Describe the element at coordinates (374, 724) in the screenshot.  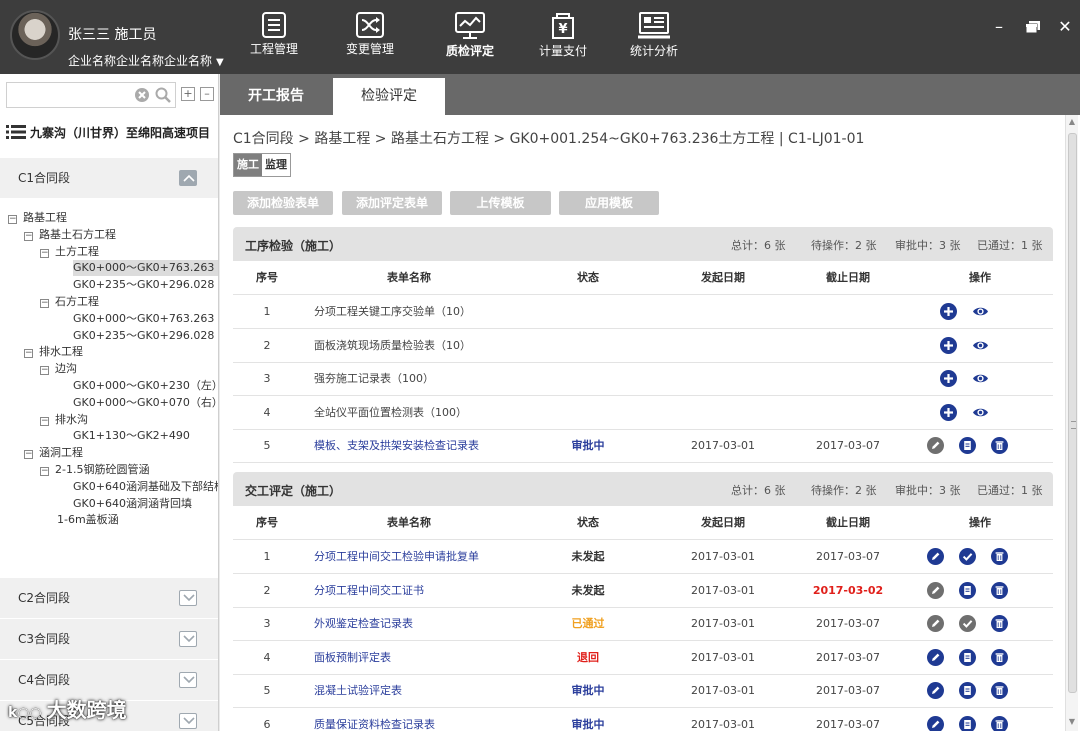
I see `form-name-link: 质量保证资料检查记录表` at that location.